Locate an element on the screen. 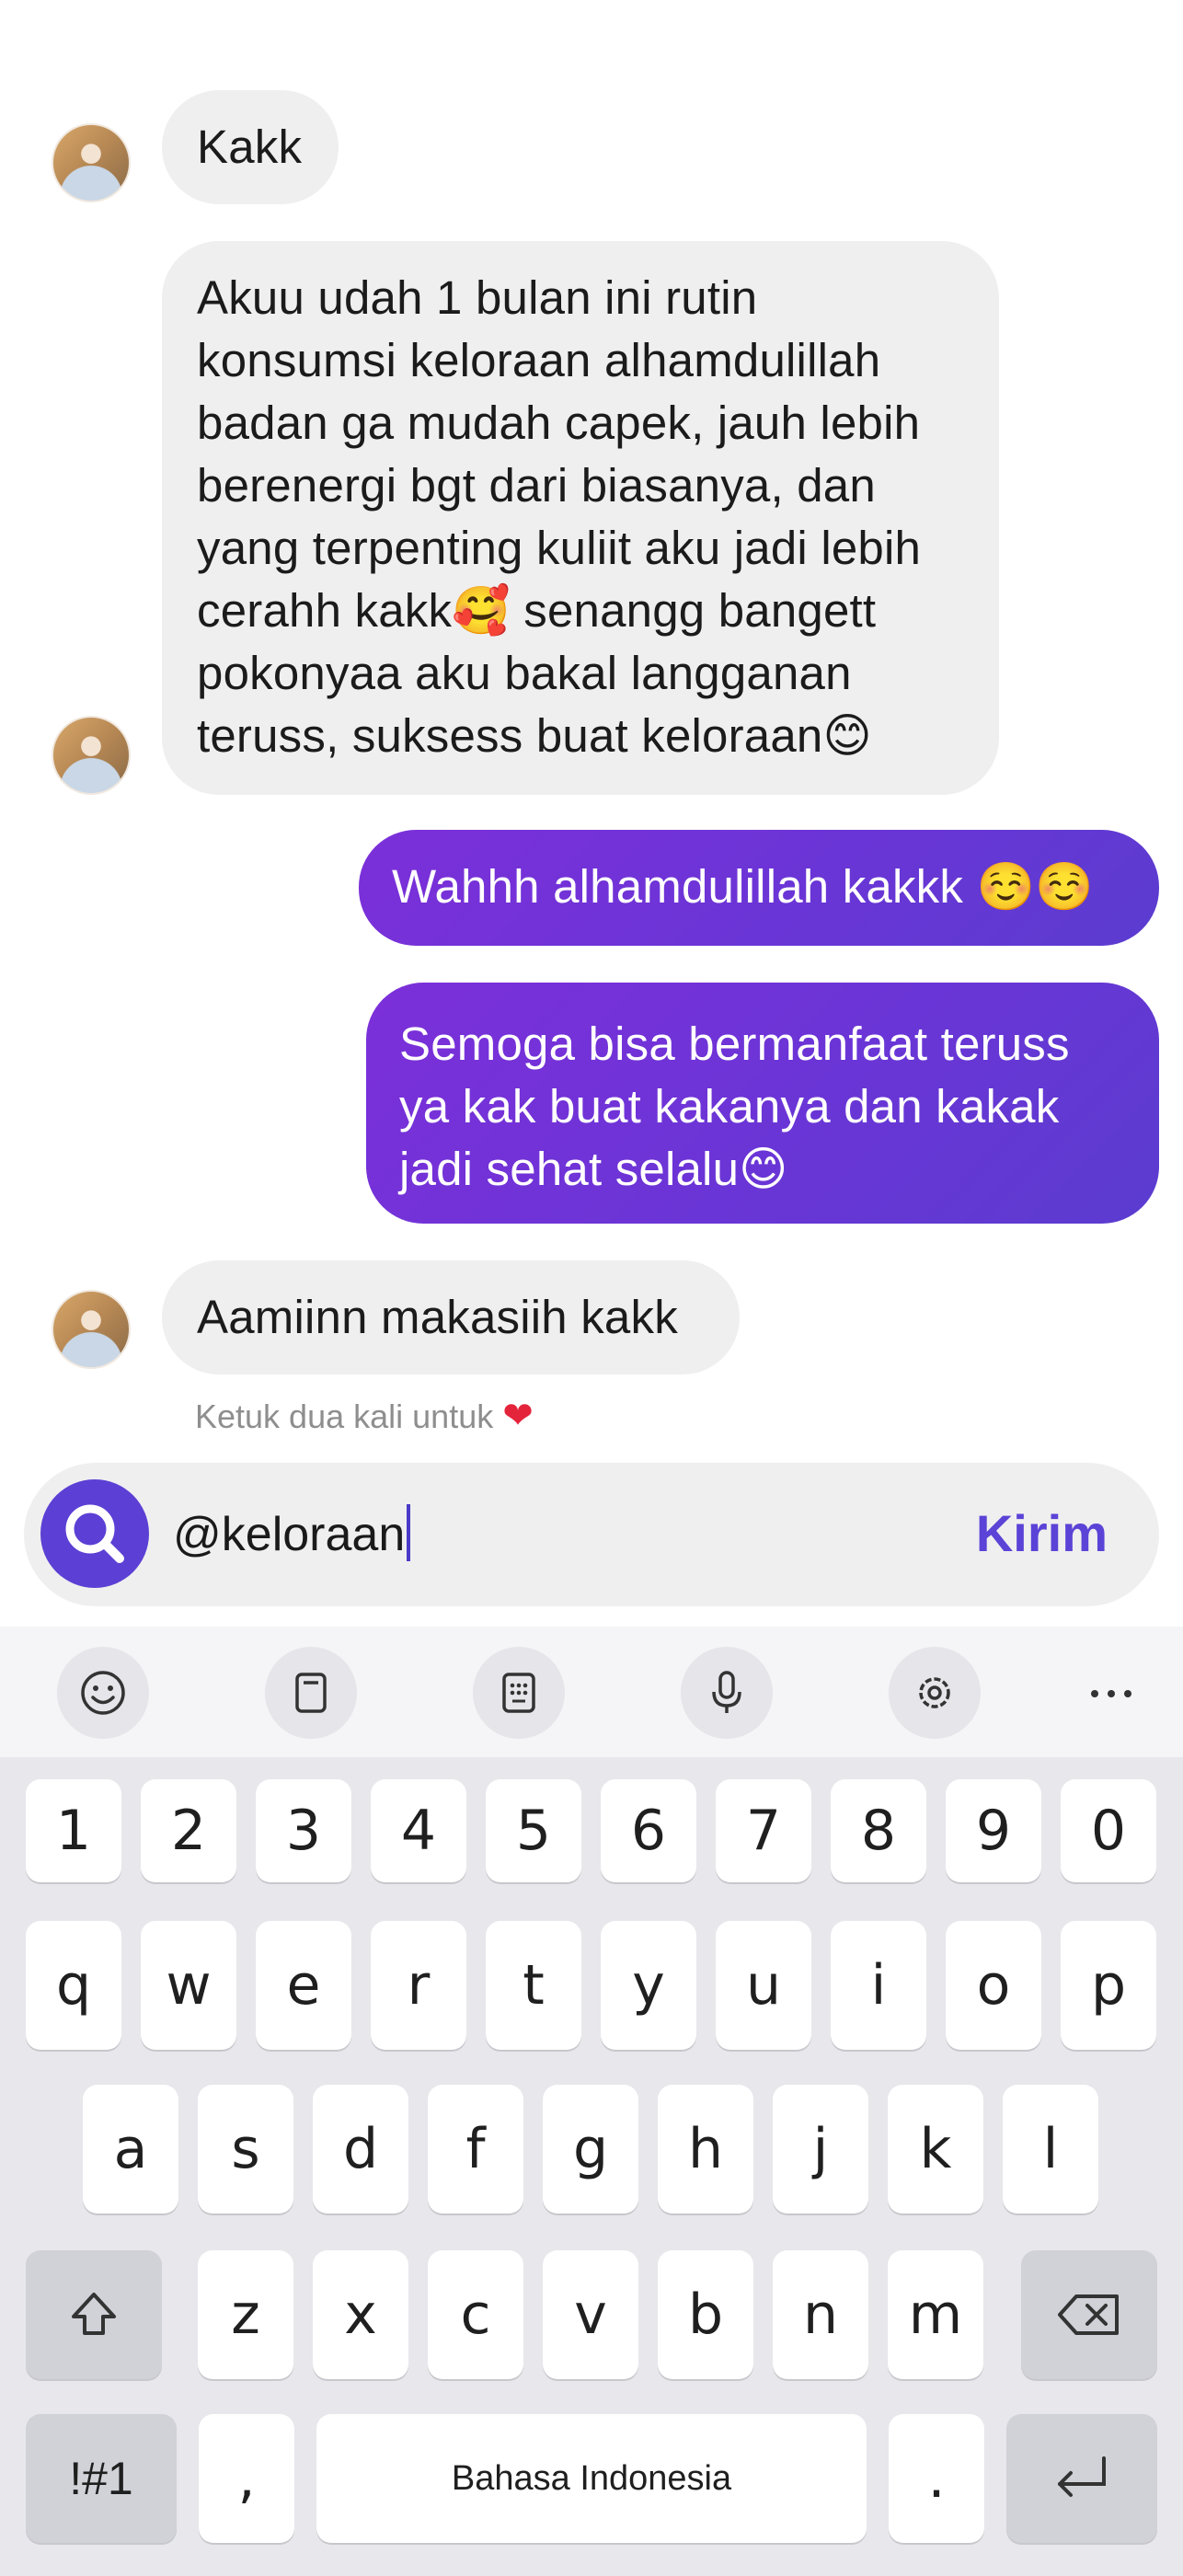 This screenshot has height=2576, width=1183. key: v is located at coordinates (590, 2314).